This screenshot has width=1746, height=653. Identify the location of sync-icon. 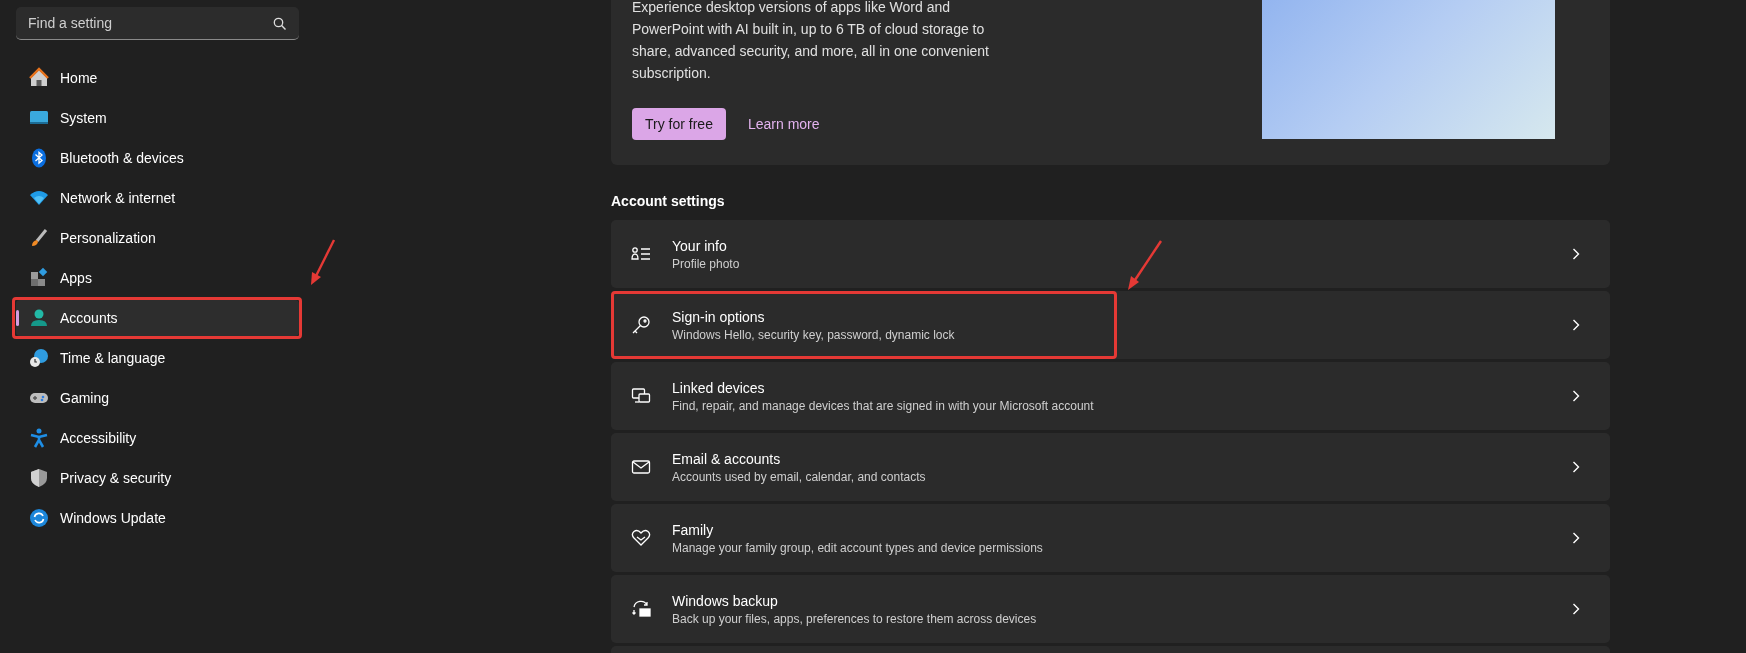
(39, 518).